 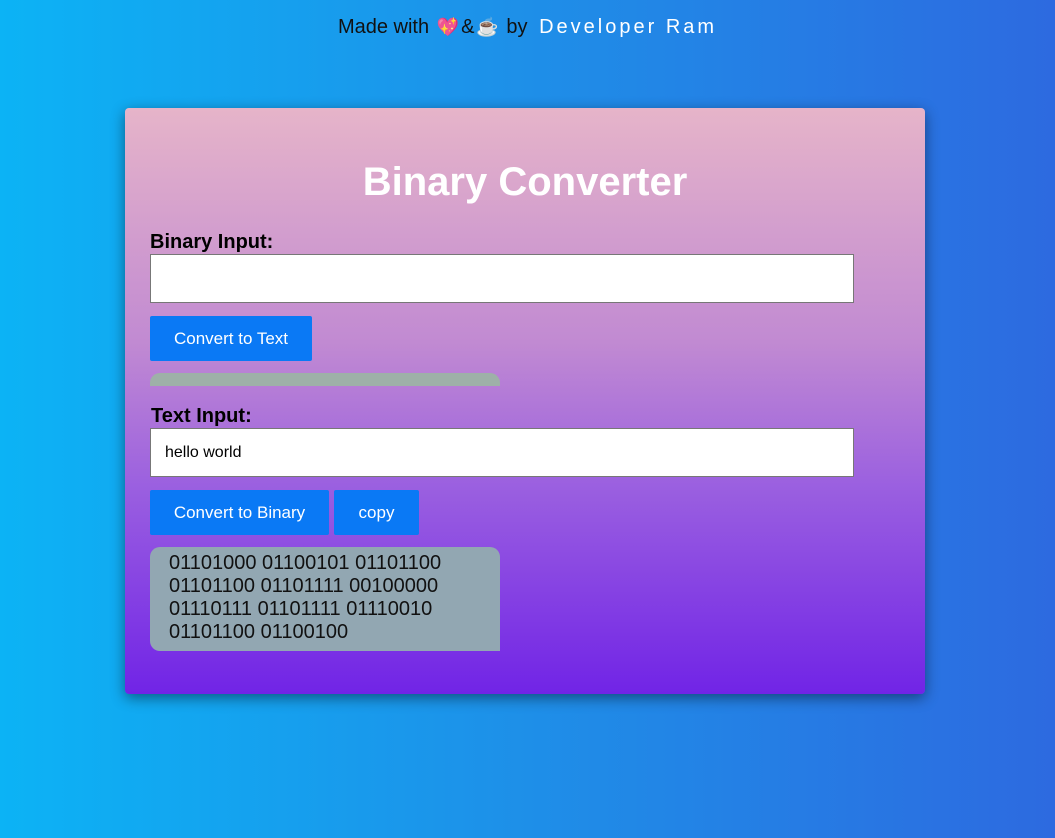 What do you see at coordinates (201, 416) in the screenshot?
I see `text-input-label: Text Input:` at bounding box center [201, 416].